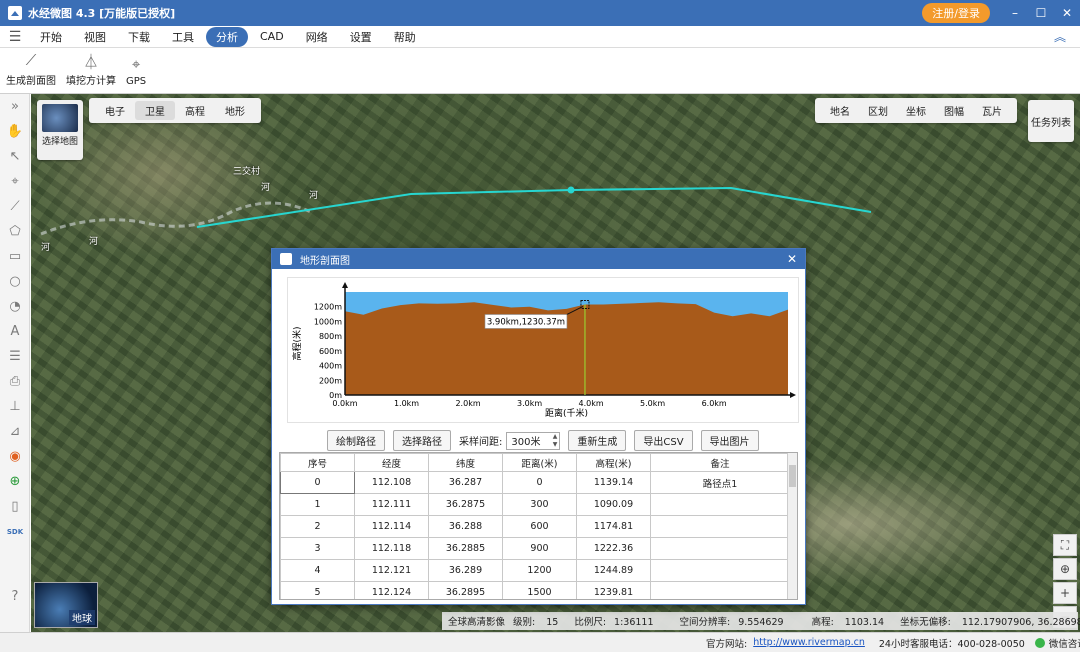 The width and height of the screenshot is (1080, 652). I want to click on table-row: 3 112.118 36.2885 900 1222.36, so click(535, 548).